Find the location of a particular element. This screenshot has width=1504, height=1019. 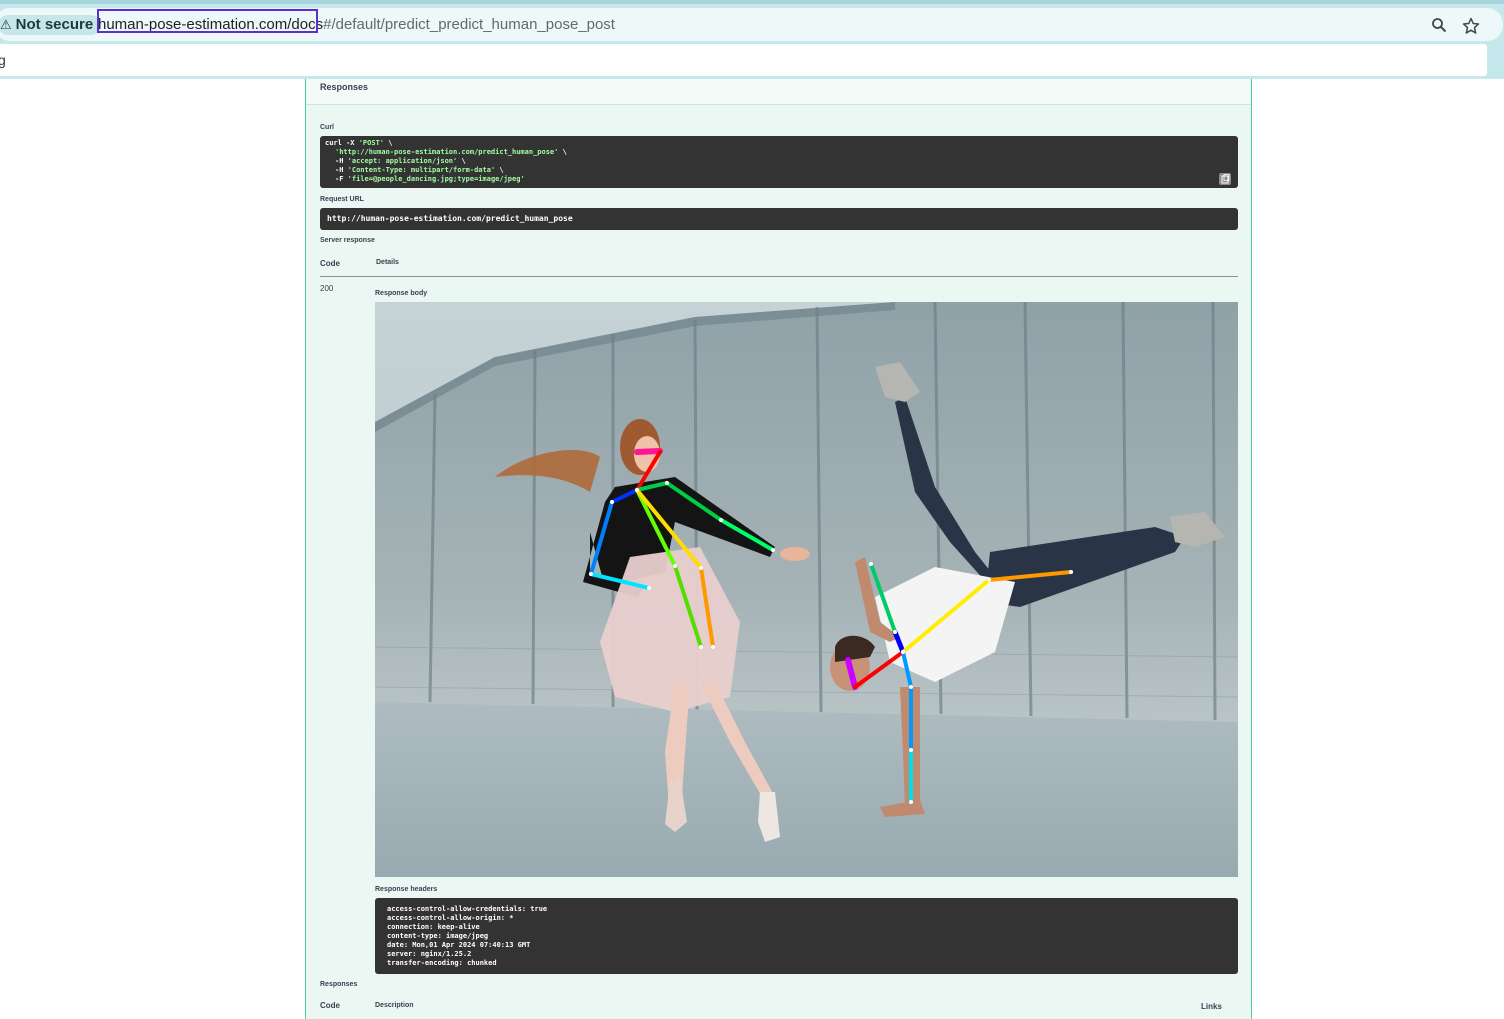

footer-code-header: Code is located at coordinates (330, 1005).